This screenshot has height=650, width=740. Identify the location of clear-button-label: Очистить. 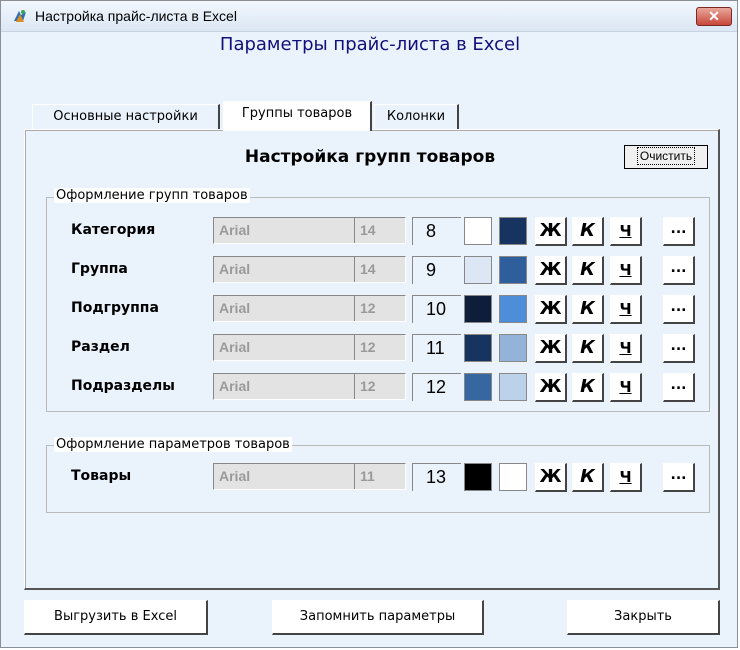
(666, 156).